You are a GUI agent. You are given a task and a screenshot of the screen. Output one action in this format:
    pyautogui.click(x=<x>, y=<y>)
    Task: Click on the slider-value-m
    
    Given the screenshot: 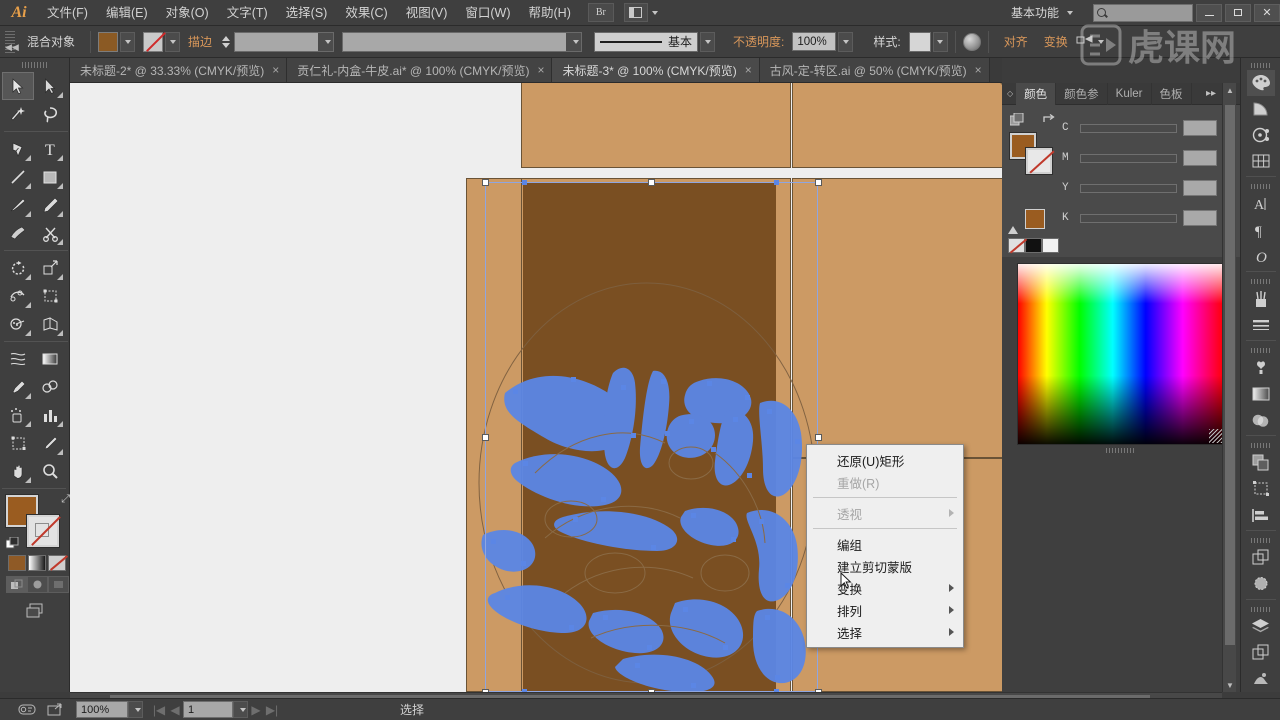 What is the action you would take?
    pyautogui.click(x=1200, y=158)
    